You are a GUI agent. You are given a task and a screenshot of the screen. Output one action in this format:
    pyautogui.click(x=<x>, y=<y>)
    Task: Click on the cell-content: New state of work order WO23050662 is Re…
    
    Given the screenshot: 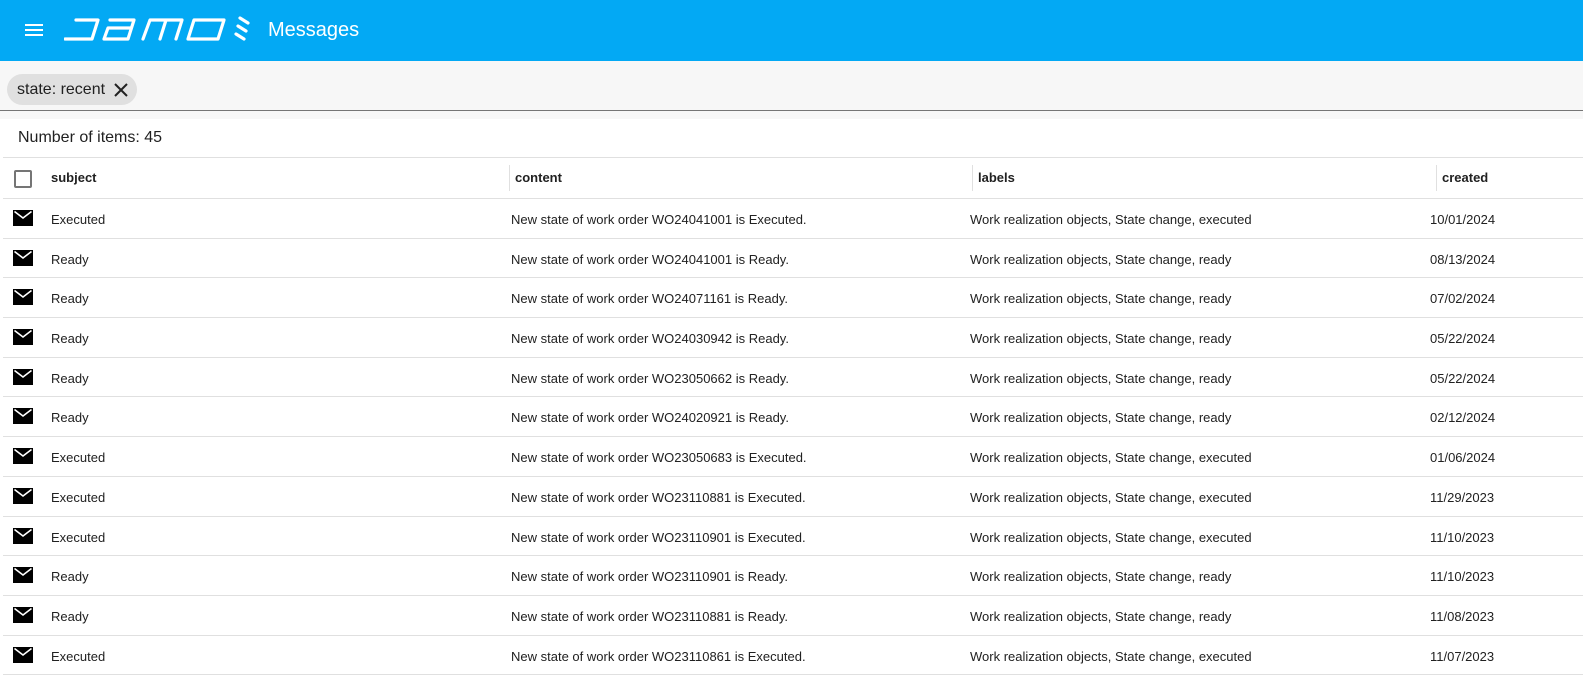 What is the action you would take?
    pyautogui.click(x=650, y=378)
    